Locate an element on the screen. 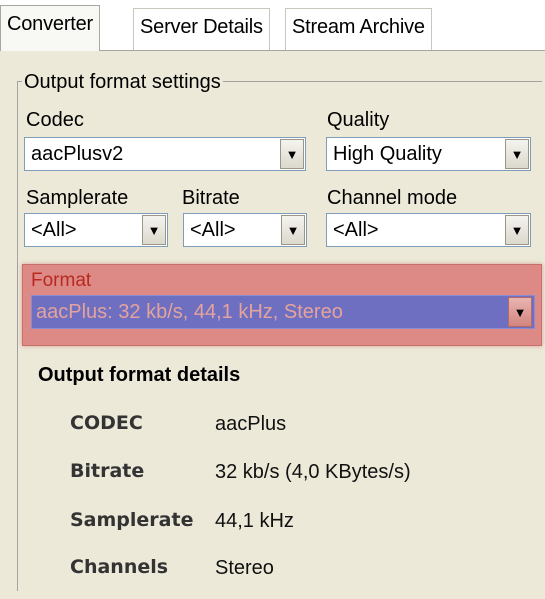 The image size is (545, 599). codec-value: aacPlusv2 is located at coordinates (77, 153).